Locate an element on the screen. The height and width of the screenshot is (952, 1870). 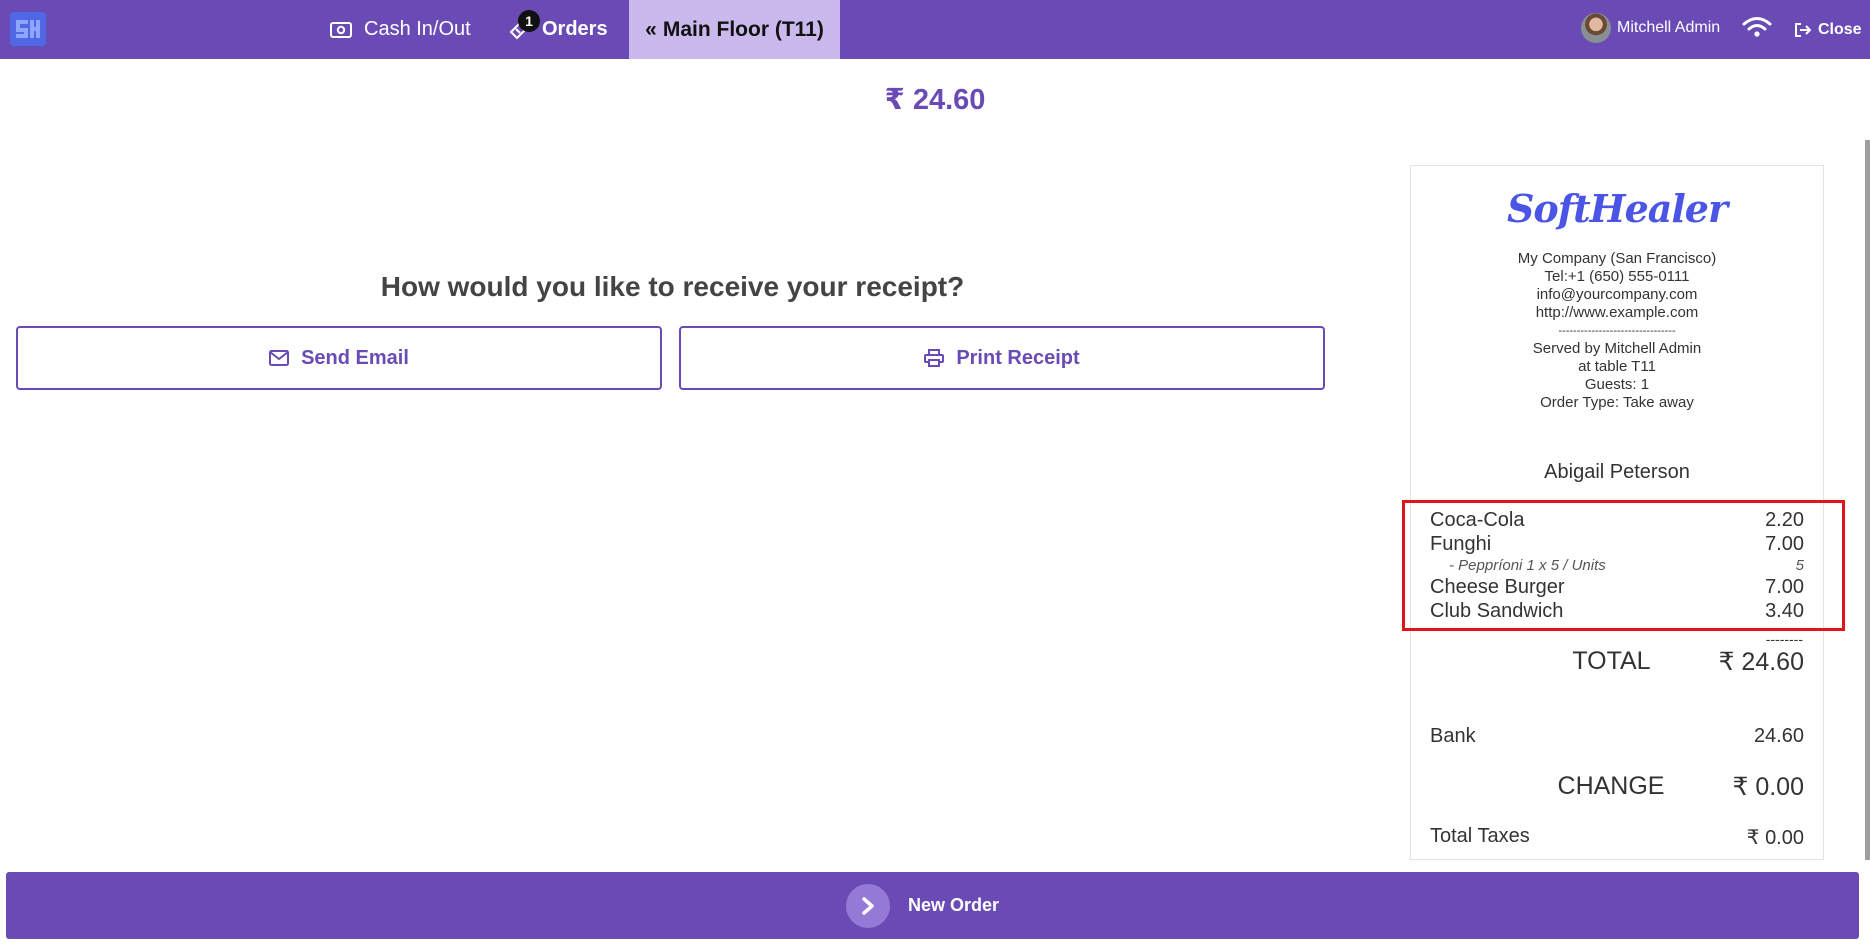
total-label: TOTAL is located at coordinates (1611, 661).